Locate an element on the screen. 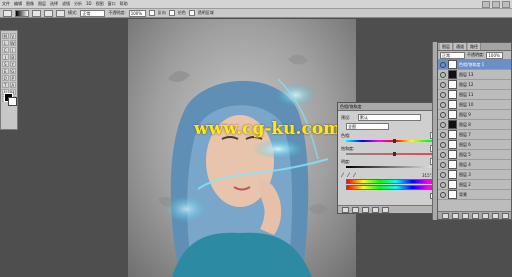  lightness-slider is located at coordinates (395, 167).